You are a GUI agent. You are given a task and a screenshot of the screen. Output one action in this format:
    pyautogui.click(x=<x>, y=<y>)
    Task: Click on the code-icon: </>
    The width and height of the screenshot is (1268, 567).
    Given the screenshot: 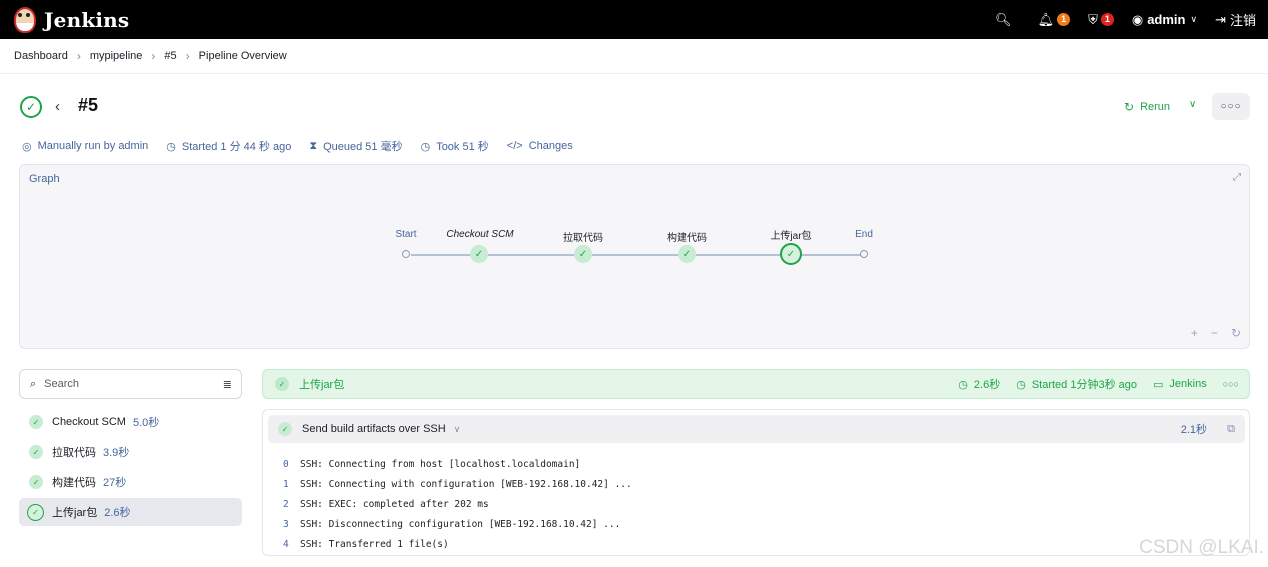 What is the action you would take?
    pyautogui.click(x=514, y=146)
    